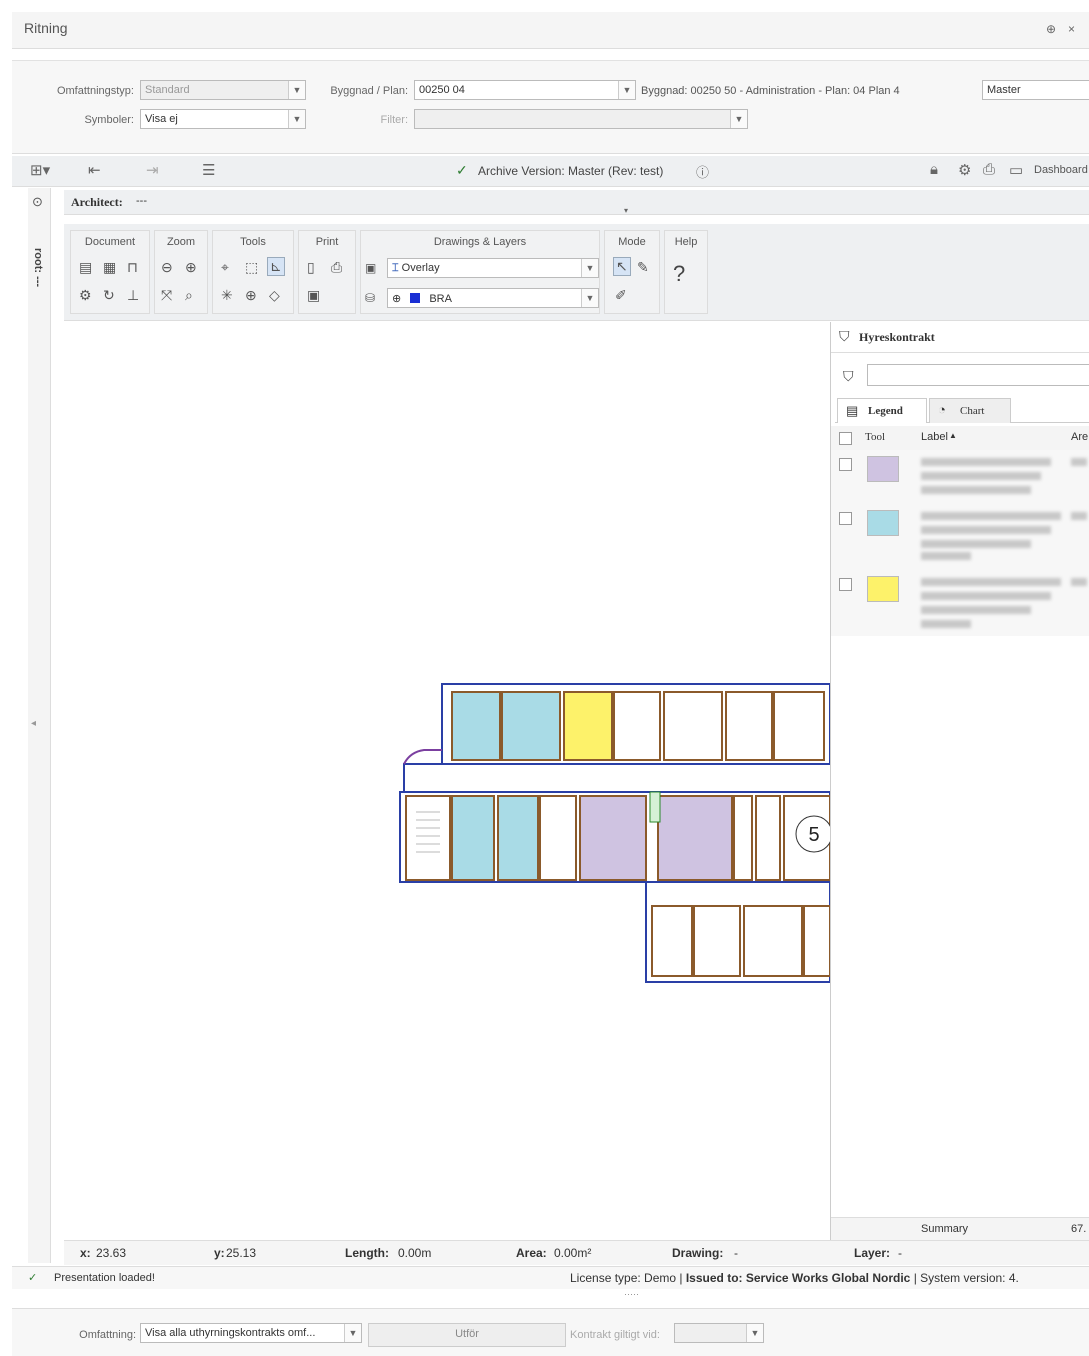  What do you see at coordinates (370, 298) in the screenshot?
I see `layers-icon: ⛁` at bounding box center [370, 298].